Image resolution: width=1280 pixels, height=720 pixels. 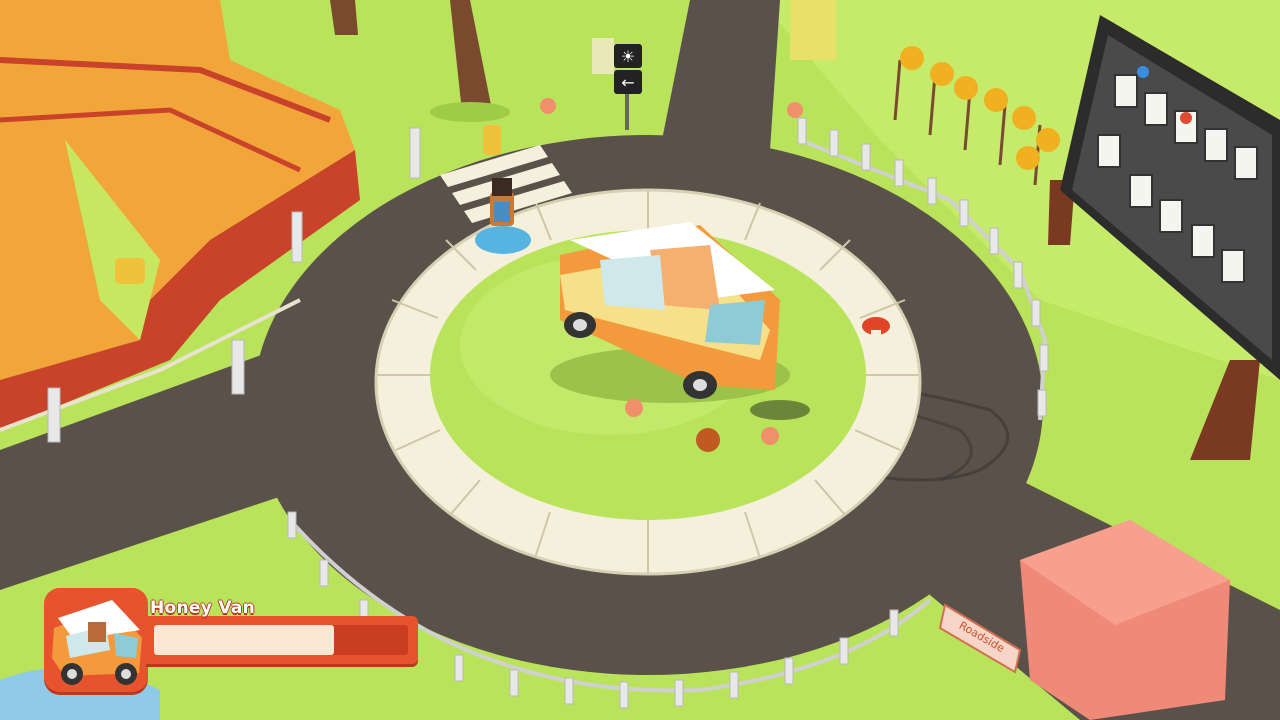 What do you see at coordinates (203, 608) in the screenshot?
I see `vehicle-name: Honey Van` at bounding box center [203, 608].